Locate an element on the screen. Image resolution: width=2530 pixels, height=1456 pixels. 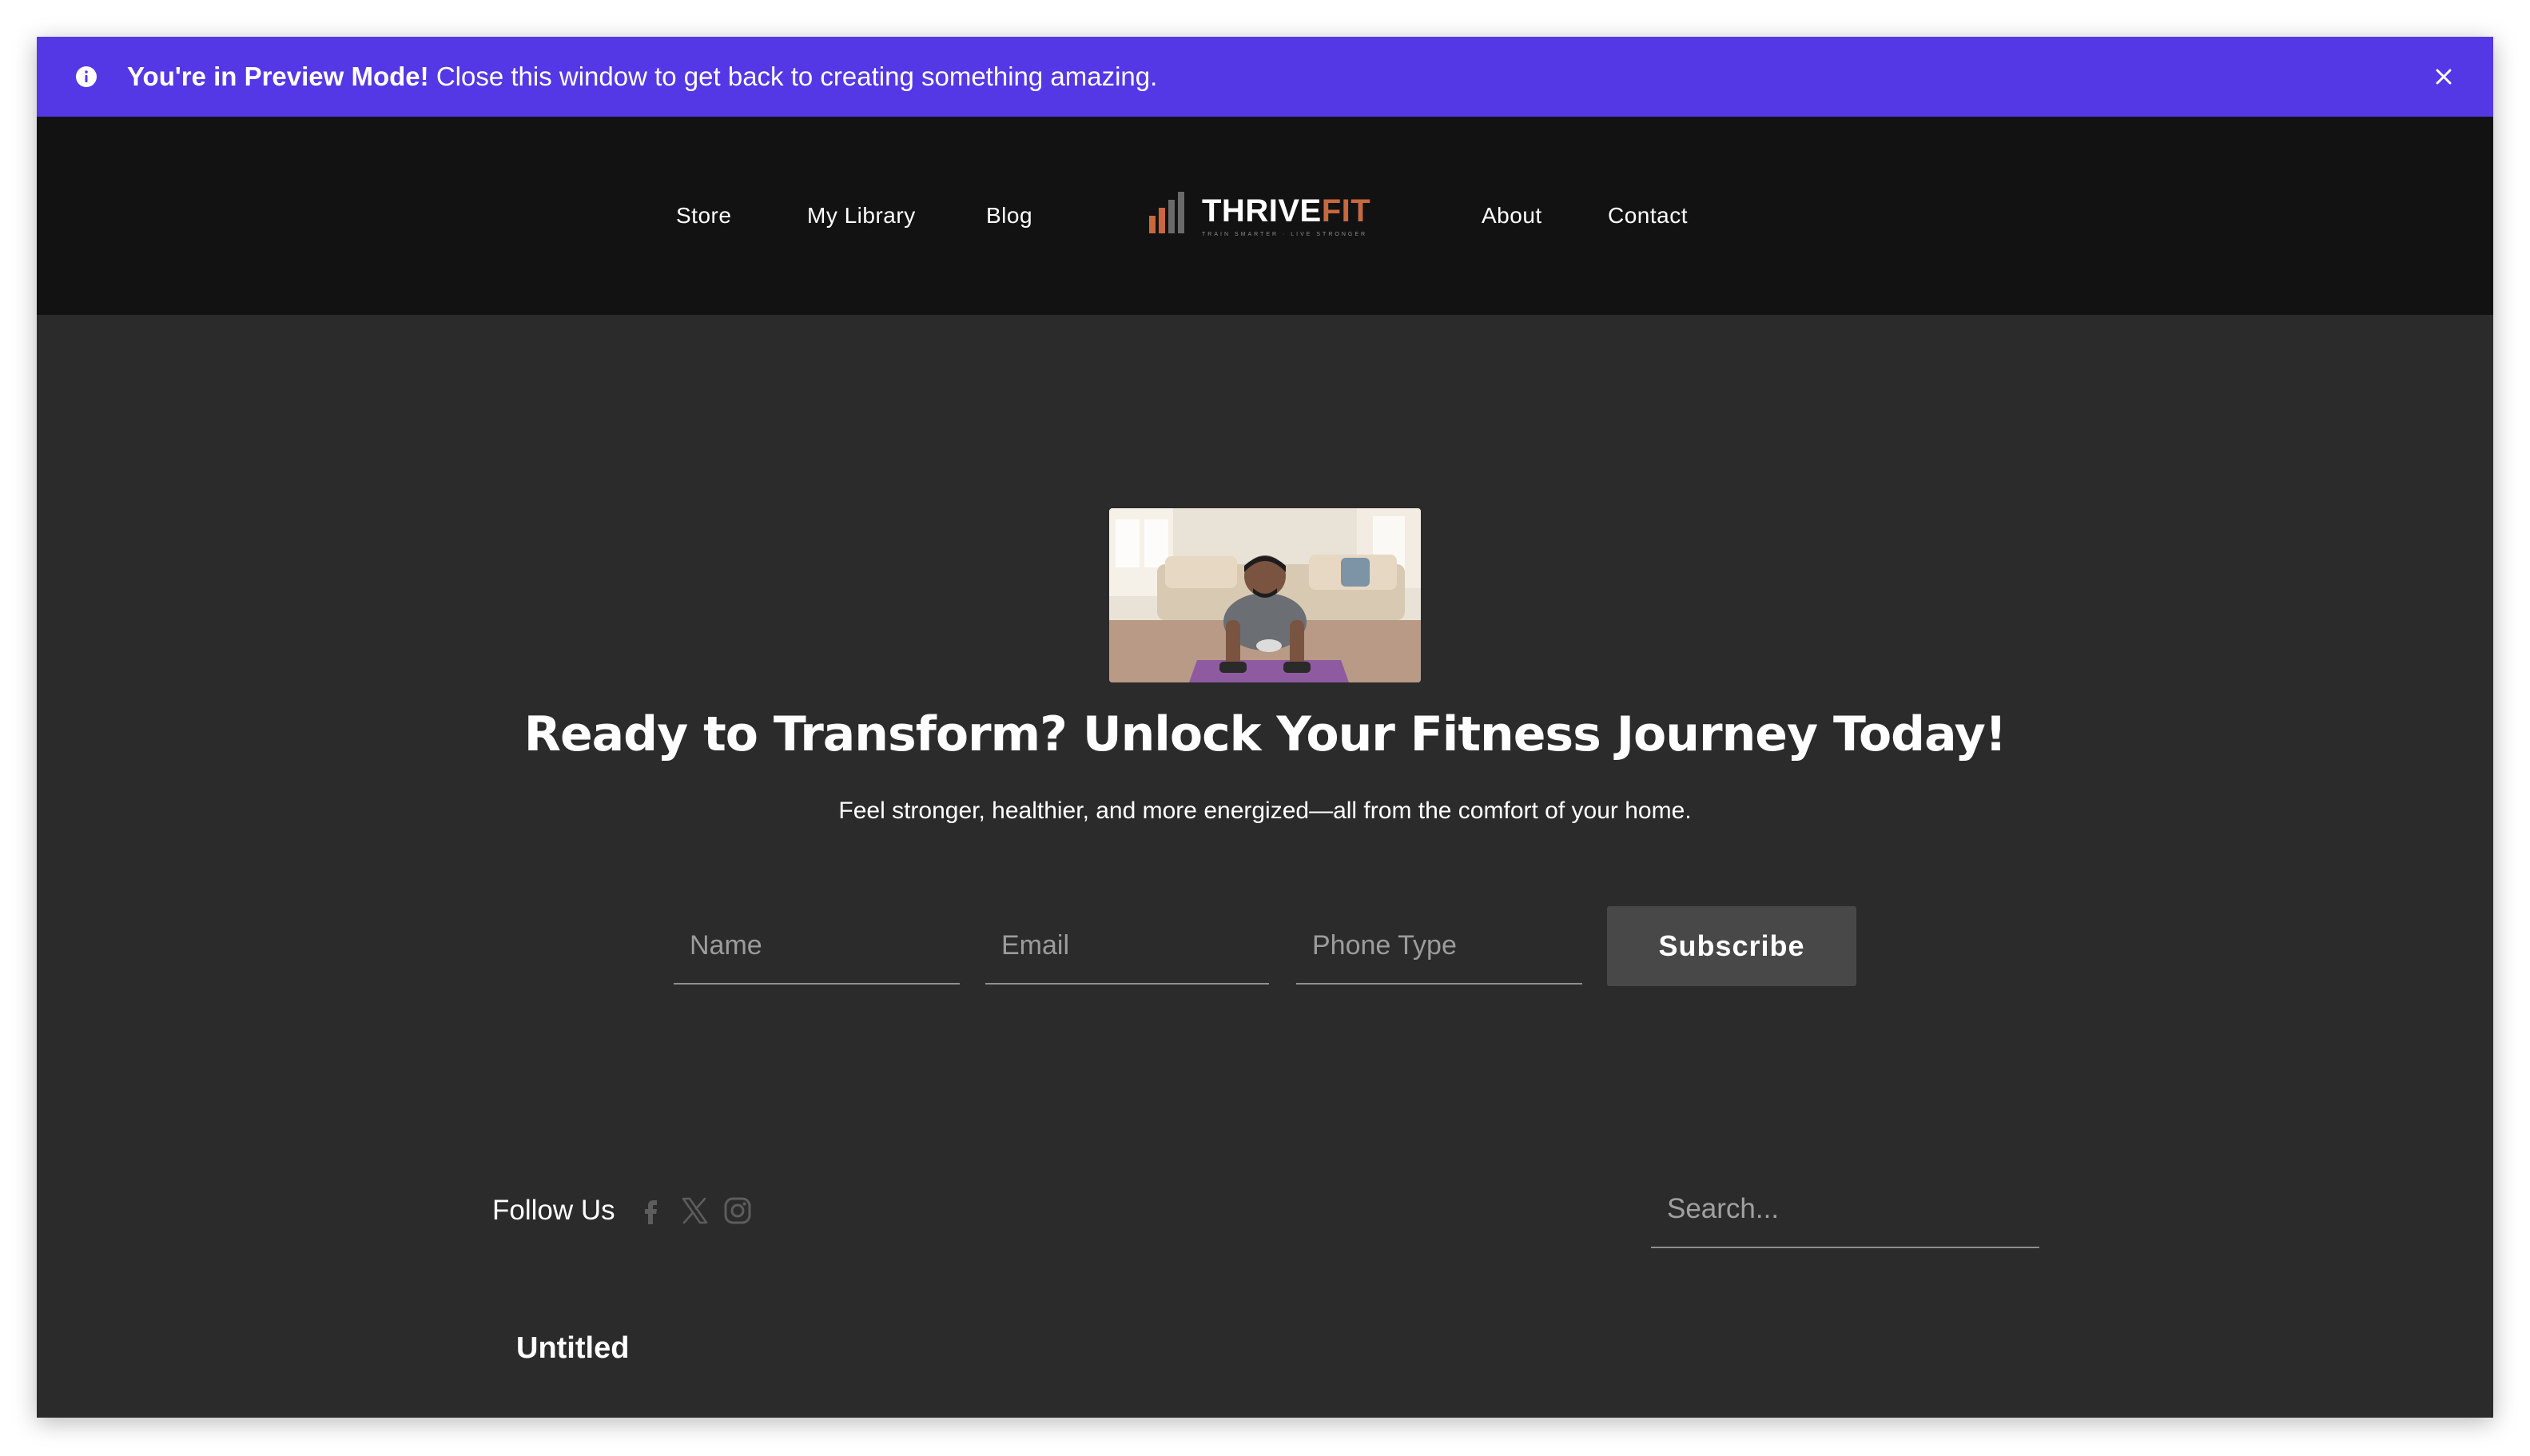
search-input is located at coordinates (1845, 1210).